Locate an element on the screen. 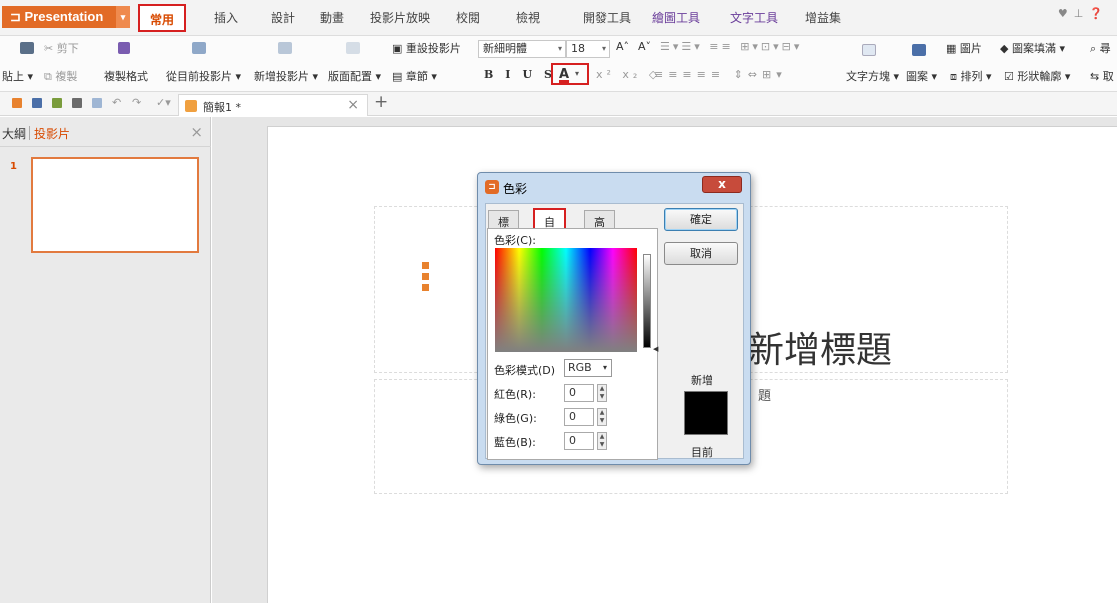  subtitle-text: 題 is located at coordinates (764, 394).